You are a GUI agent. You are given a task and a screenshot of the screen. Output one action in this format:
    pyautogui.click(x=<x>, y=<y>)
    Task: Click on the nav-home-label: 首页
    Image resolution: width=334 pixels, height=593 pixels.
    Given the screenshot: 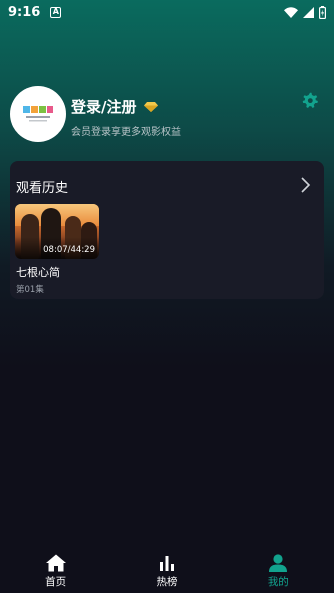 What is the action you would take?
    pyautogui.click(x=56, y=582)
    